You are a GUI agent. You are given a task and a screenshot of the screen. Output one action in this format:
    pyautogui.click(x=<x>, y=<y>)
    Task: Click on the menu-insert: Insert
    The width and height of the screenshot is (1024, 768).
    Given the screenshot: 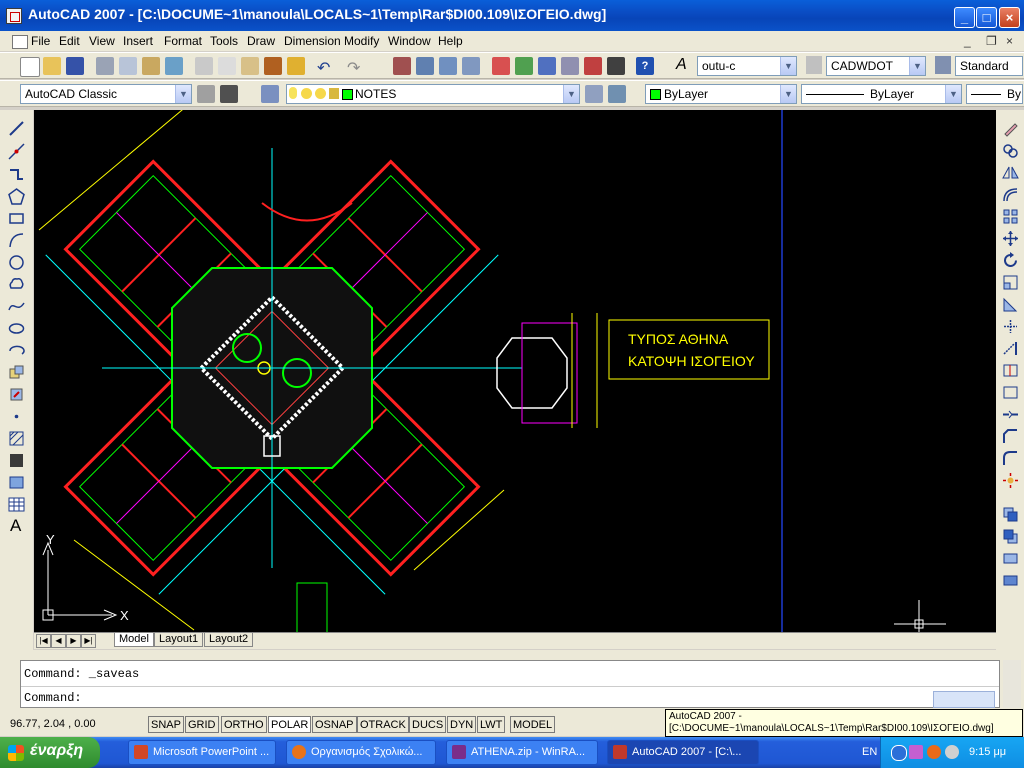 What is the action you would take?
    pyautogui.click(x=138, y=41)
    